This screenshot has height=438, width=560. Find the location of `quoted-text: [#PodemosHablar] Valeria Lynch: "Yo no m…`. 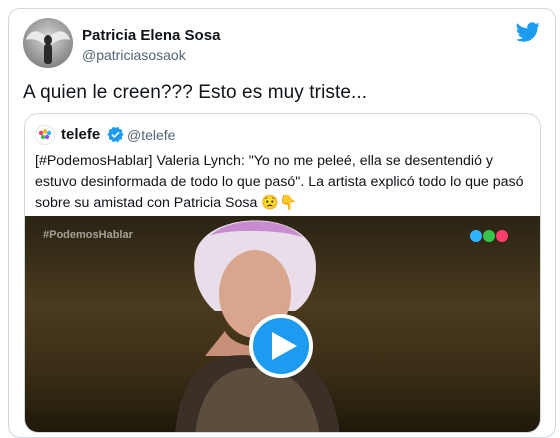

quoted-text: [#PodemosHablar] Valeria Lynch: "Yo no m… is located at coordinates (279, 182).